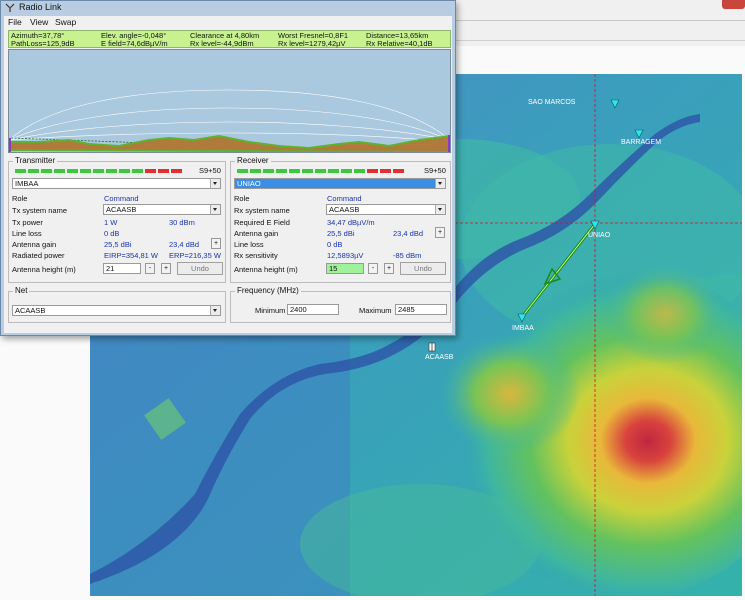 The image size is (745, 600). What do you see at coordinates (344, 198) in the screenshot?
I see `rx-role-value: Command` at bounding box center [344, 198].